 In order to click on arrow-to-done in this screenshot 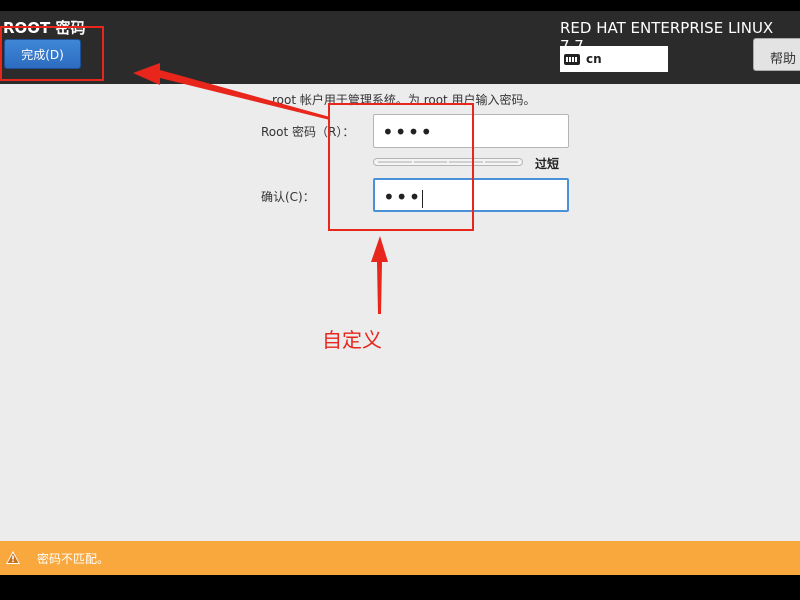, I will do `click(231, 91)`.